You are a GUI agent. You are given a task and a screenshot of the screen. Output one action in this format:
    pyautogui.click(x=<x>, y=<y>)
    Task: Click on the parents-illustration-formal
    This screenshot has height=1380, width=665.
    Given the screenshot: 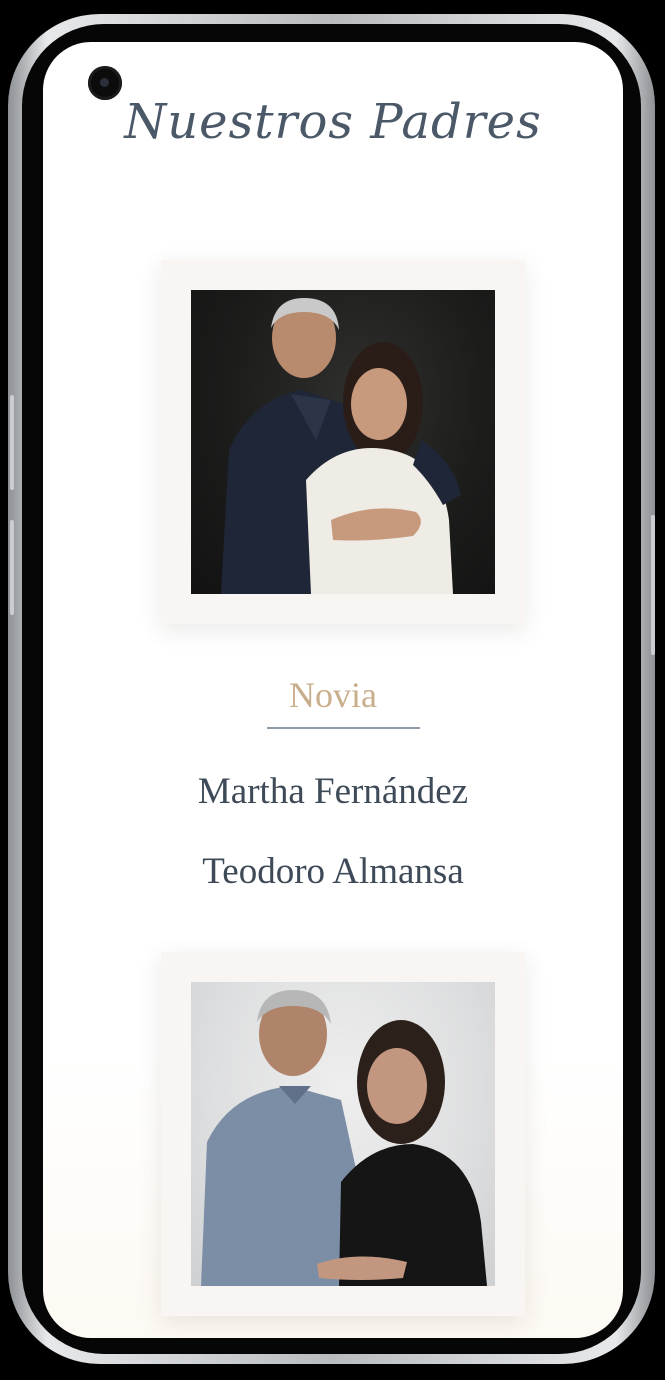 What is the action you would take?
    pyautogui.click(x=341, y=446)
    